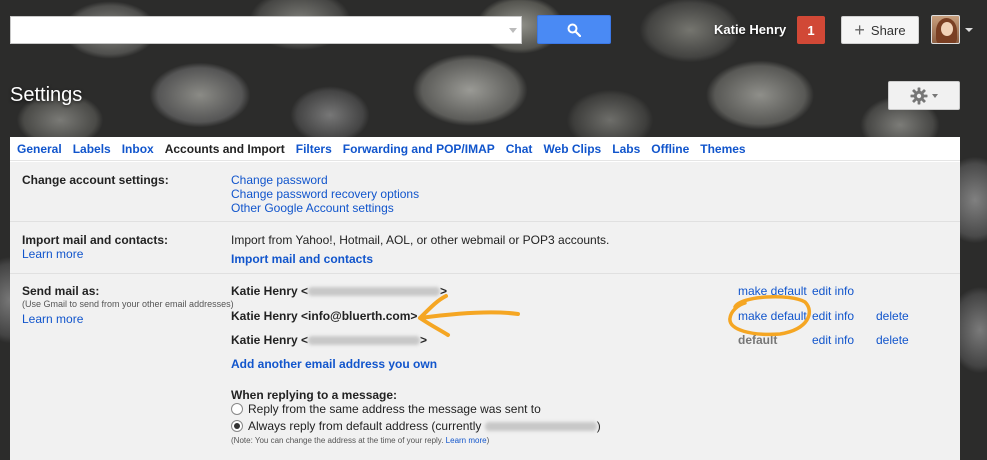 The image size is (987, 460). I want to click on avatar-face, so click(947, 29).